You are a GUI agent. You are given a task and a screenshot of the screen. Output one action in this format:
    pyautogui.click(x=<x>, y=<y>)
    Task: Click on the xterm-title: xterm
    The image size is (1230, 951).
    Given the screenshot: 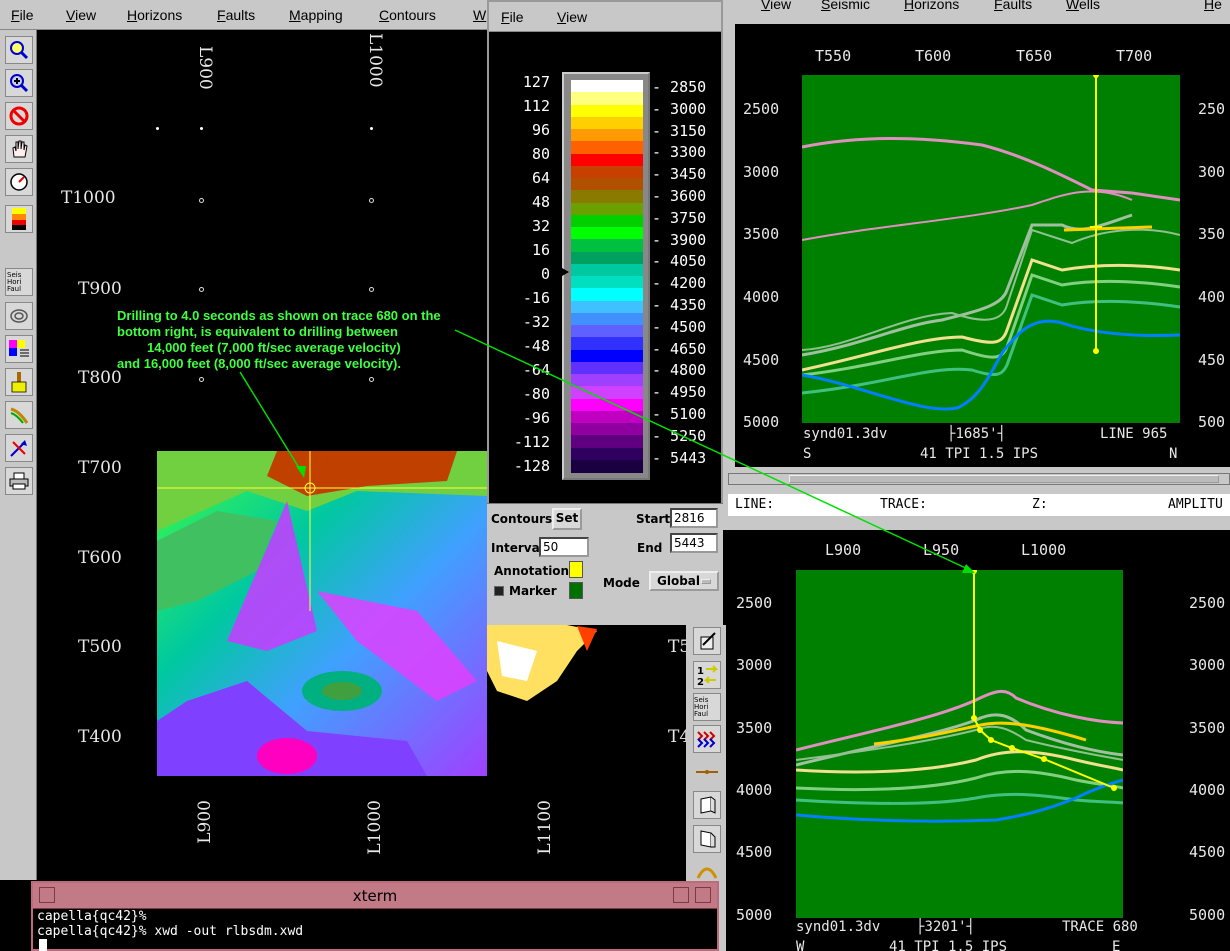 What is the action you would take?
    pyautogui.click(x=375, y=896)
    